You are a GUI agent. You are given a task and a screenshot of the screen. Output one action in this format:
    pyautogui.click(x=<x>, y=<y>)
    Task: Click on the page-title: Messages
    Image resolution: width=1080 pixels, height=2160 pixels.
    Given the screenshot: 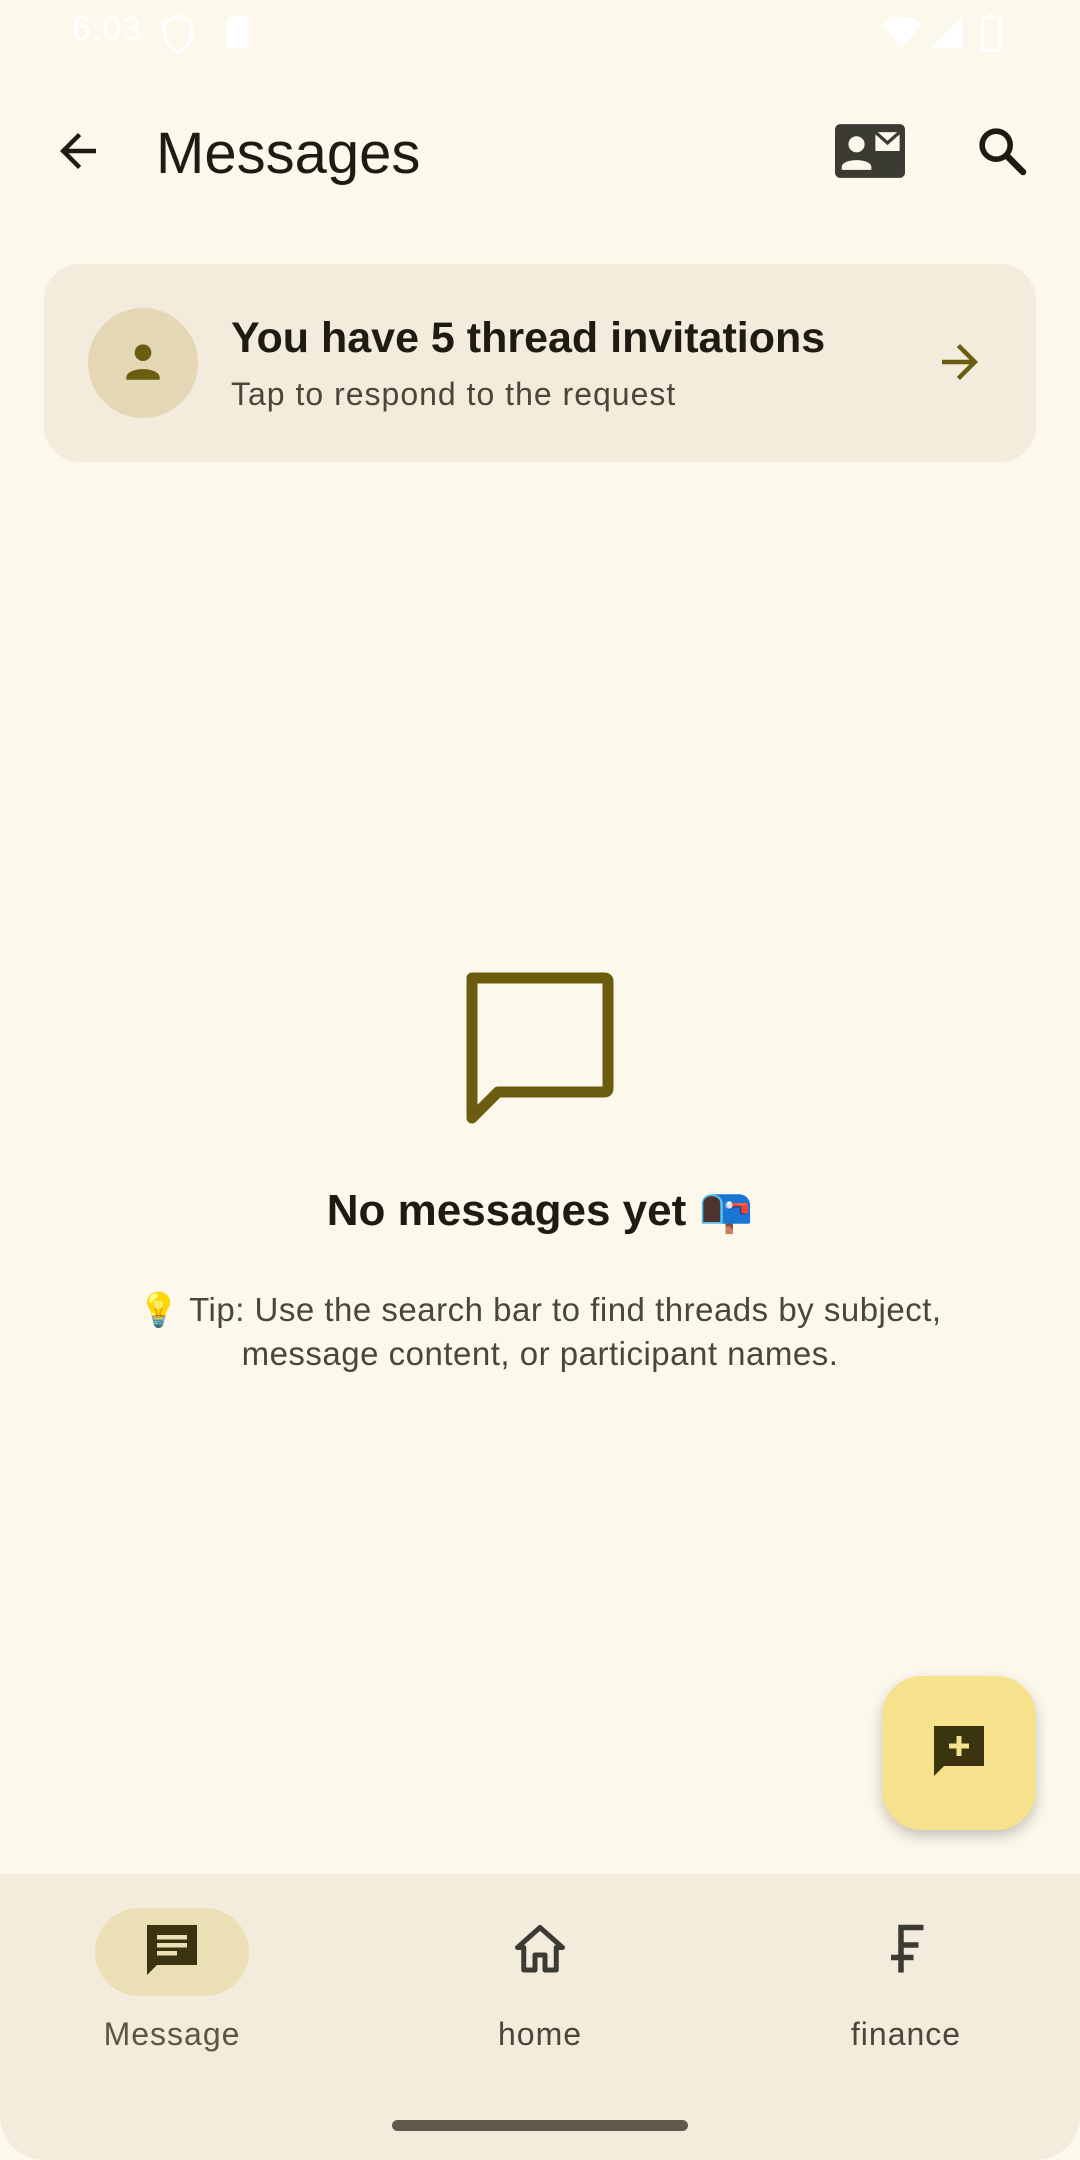 What is the action you would take?
    pyautogui.click(x=288, y=153)
    